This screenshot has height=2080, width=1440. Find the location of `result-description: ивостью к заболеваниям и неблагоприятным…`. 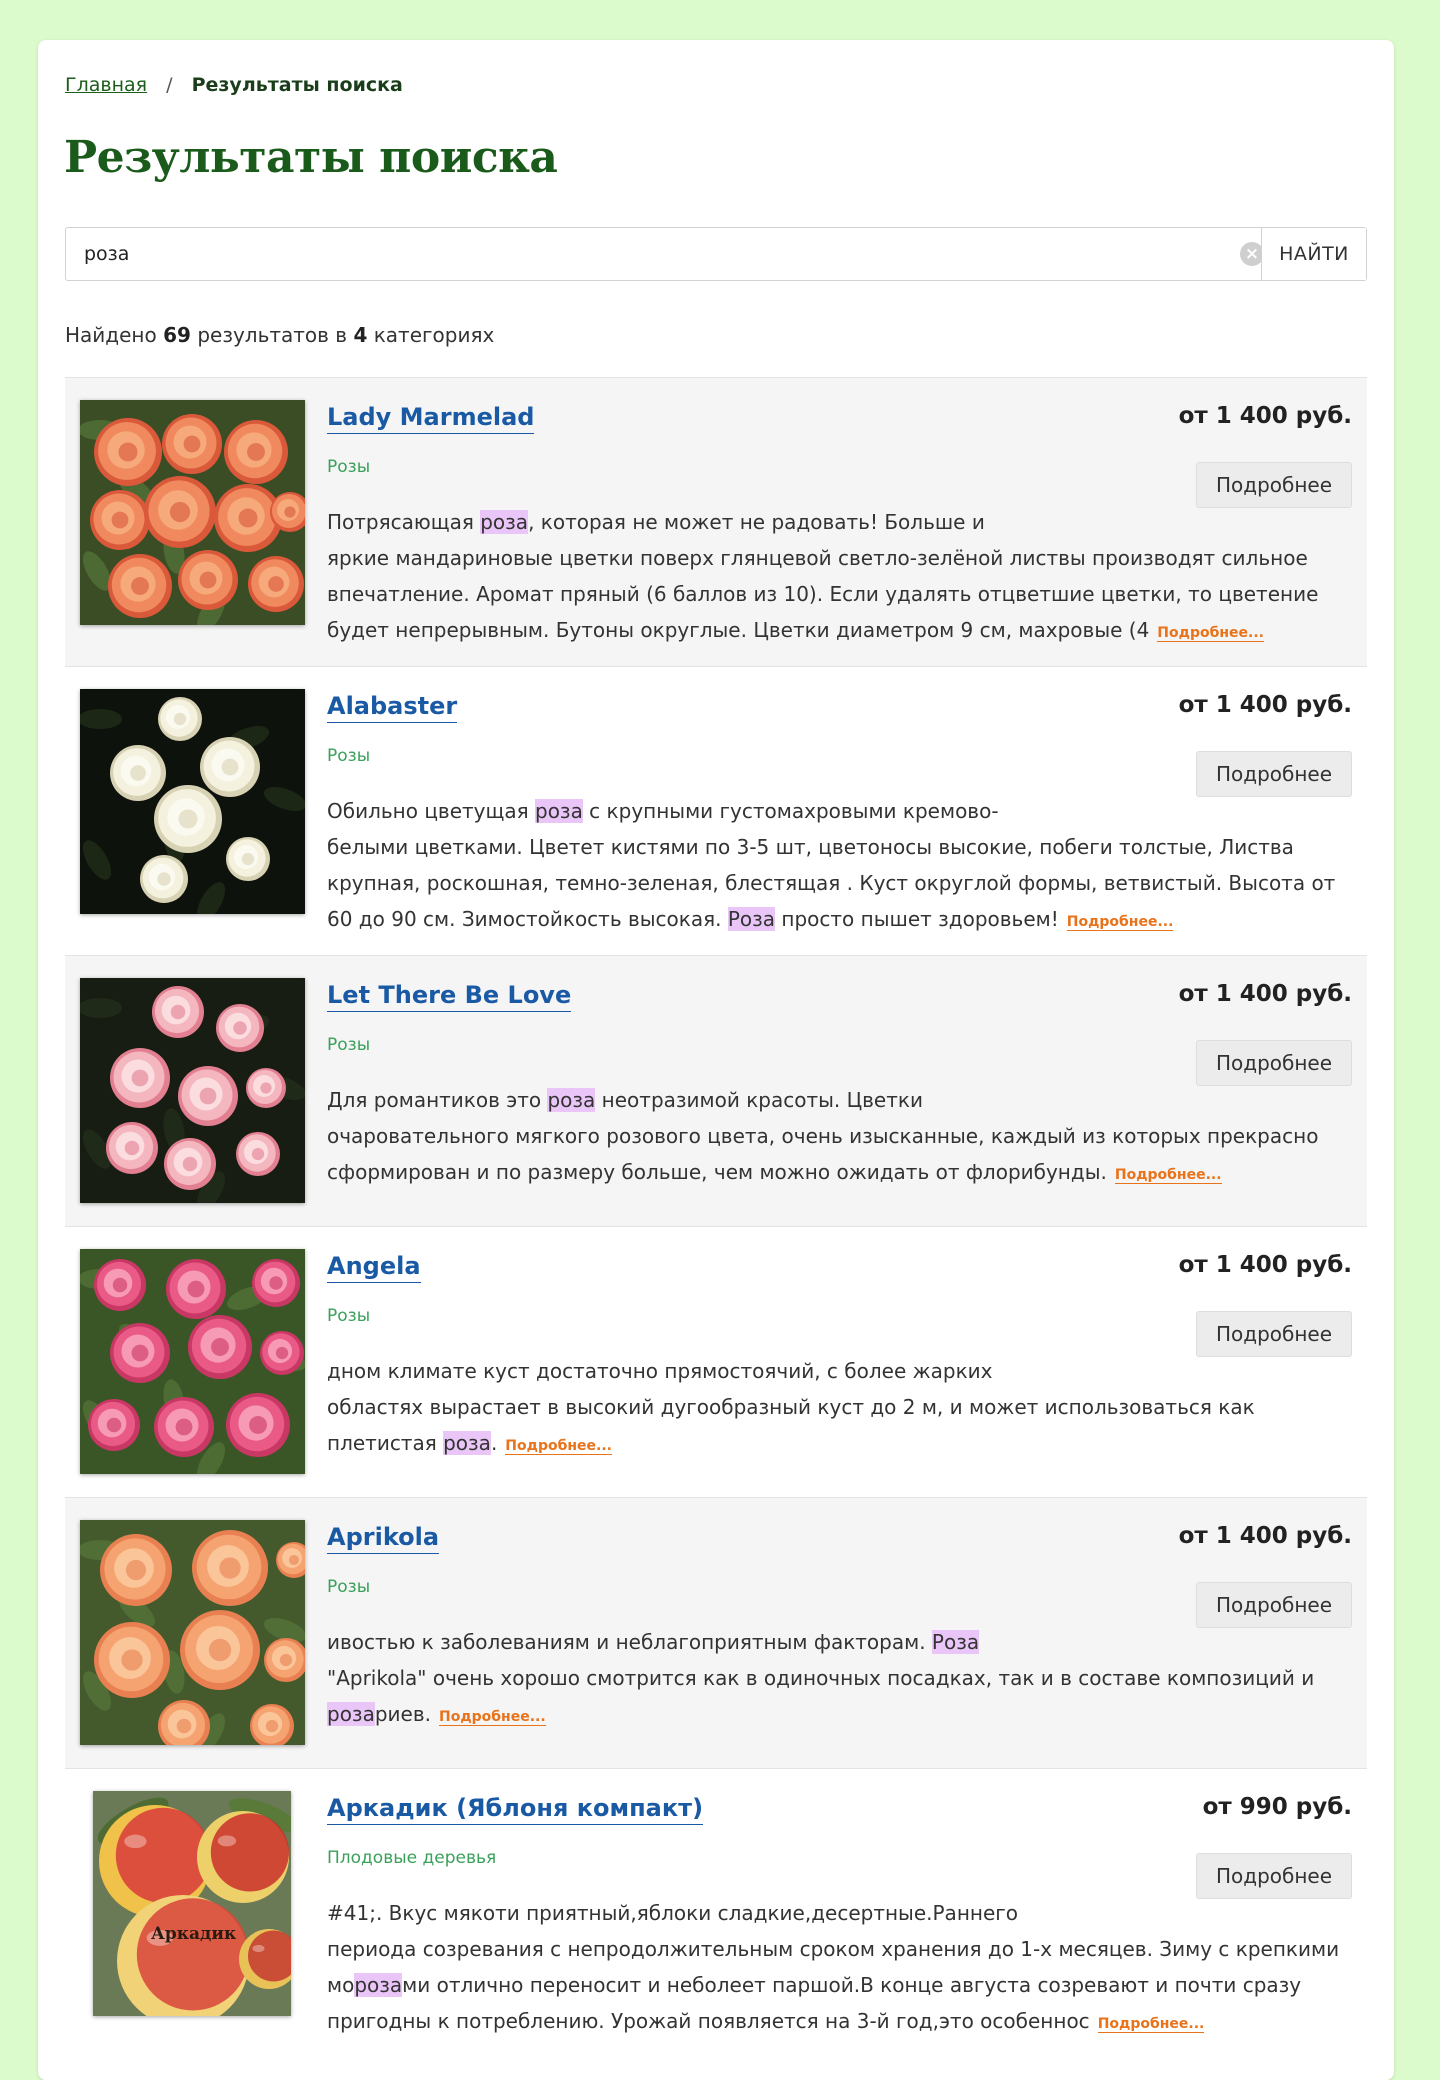

result-description: ивостью к заболеваниям и неблагоприятным… is located at coordinates (821, 1678).